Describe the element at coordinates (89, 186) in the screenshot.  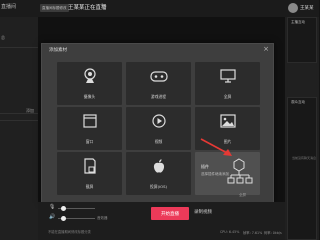
I see `tile-label: 截屏` at that location.